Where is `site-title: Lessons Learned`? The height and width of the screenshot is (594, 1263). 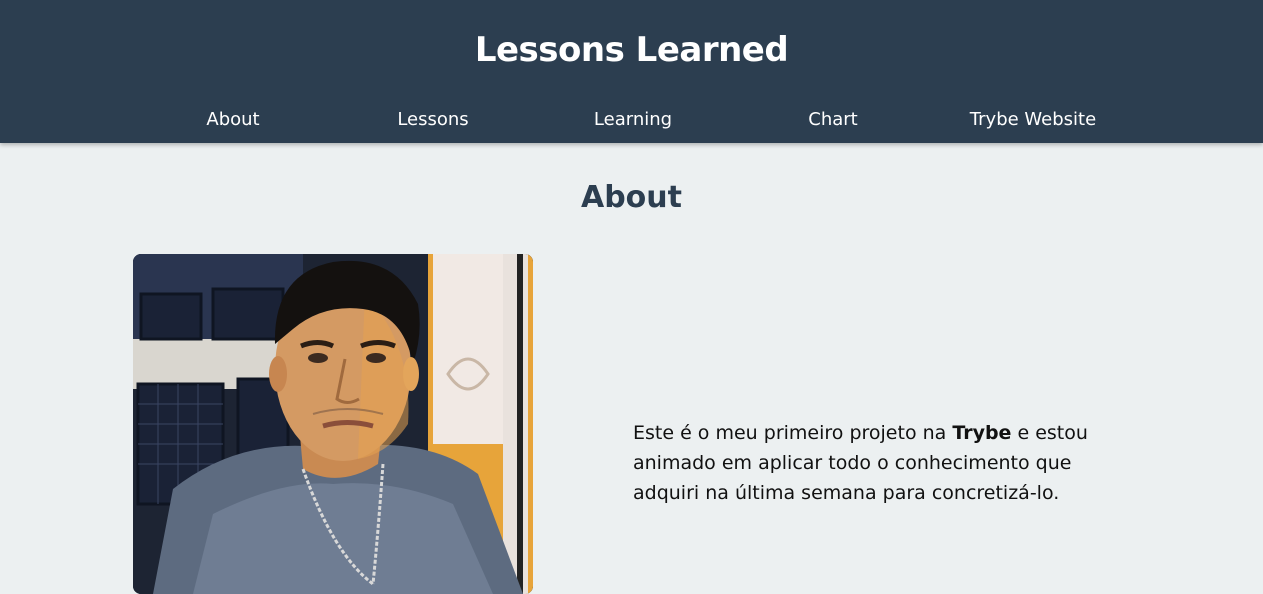 site-title: Lessons Learned is located at coordinates (631, 50).